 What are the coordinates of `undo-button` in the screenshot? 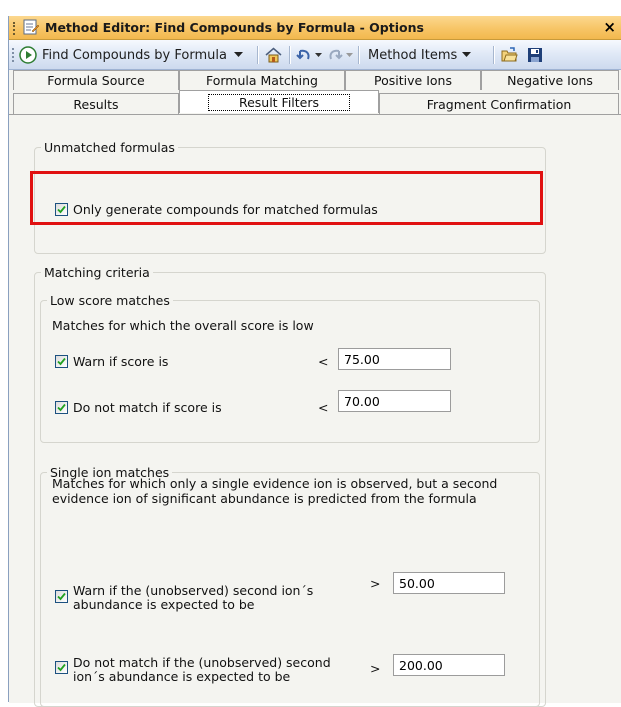 It's located at (309, 55).